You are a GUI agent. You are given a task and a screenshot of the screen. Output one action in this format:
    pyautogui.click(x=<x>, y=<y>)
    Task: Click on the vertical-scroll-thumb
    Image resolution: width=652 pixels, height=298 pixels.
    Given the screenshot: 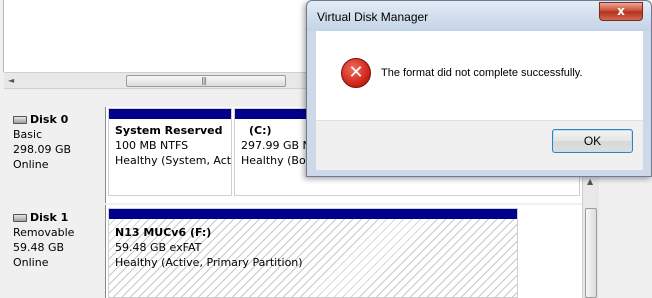 What is the action you would take?
    pyautogui.click(x=591, y=253)
    